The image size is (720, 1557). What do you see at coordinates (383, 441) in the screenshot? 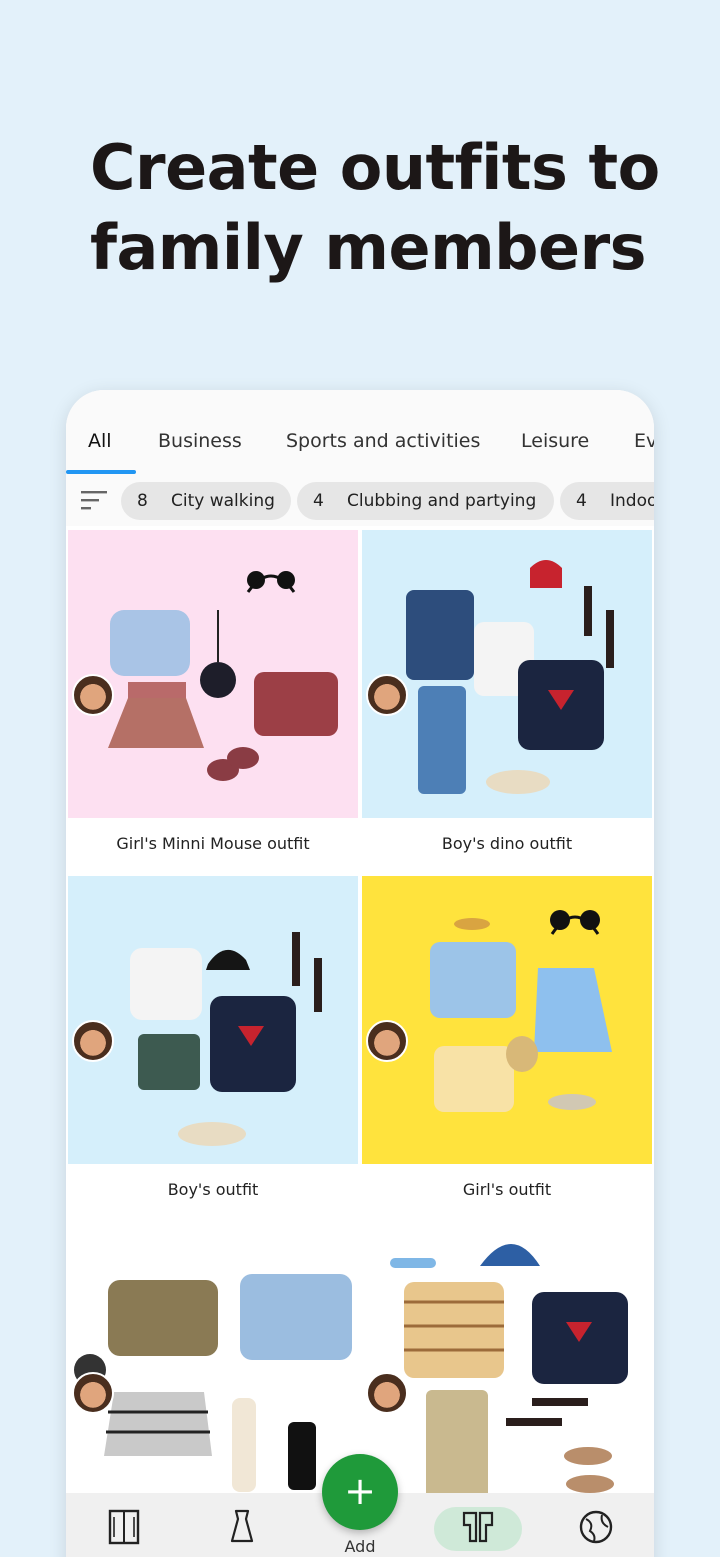
I see `tab-sports-and-activities: Sports and activities` at bounding box center [383, 441].